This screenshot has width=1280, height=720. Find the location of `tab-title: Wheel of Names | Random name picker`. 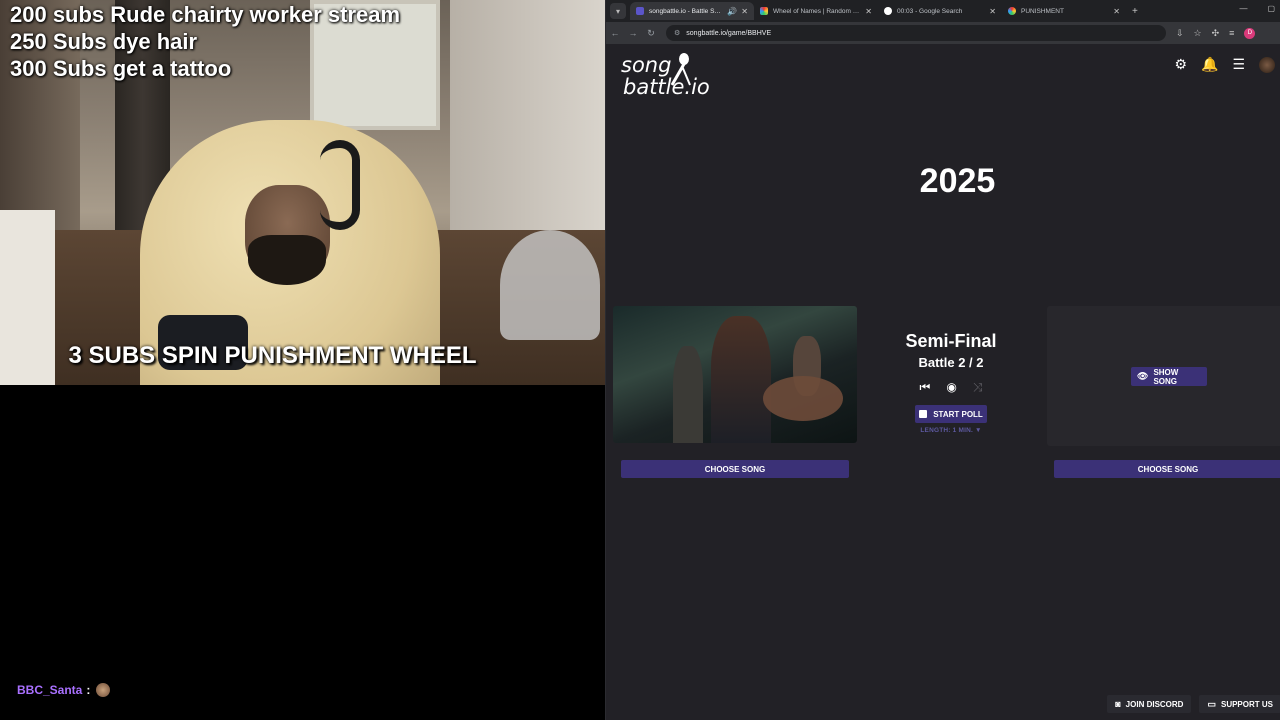

tab-title: Wheel of Names | Random name picker is located at coordinates (817, 11).